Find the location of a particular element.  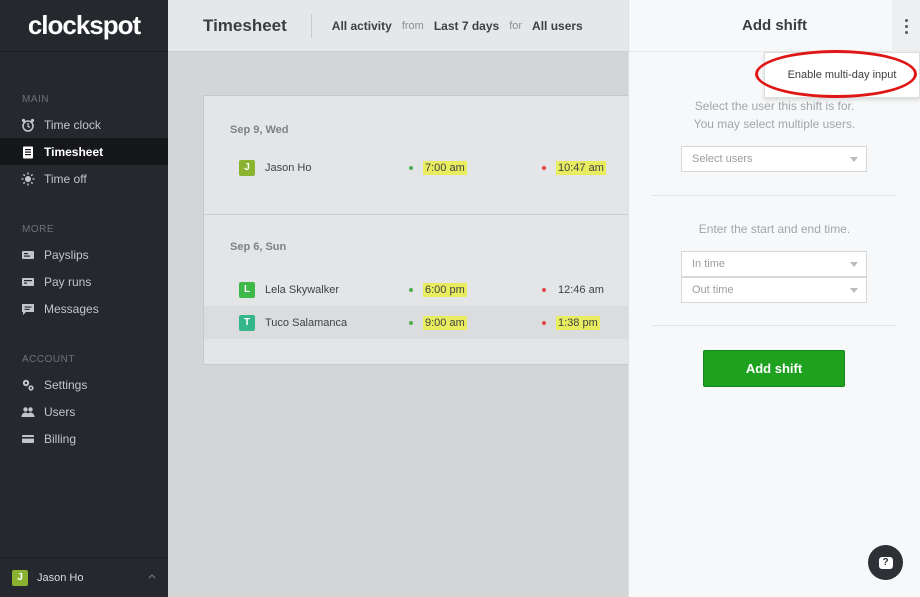

date-label: Sep 9, Wed is located at coordinates (259, 130).